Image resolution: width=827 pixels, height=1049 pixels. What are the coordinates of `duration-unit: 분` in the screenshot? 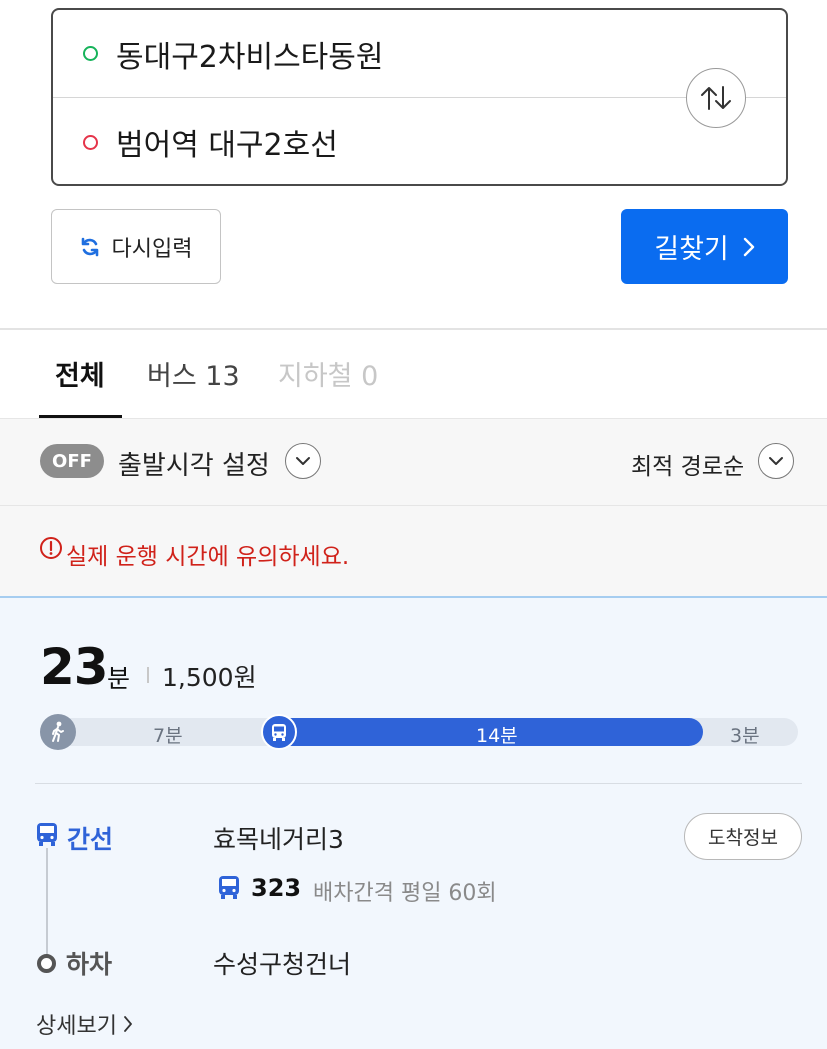 It's located at (119, 678).